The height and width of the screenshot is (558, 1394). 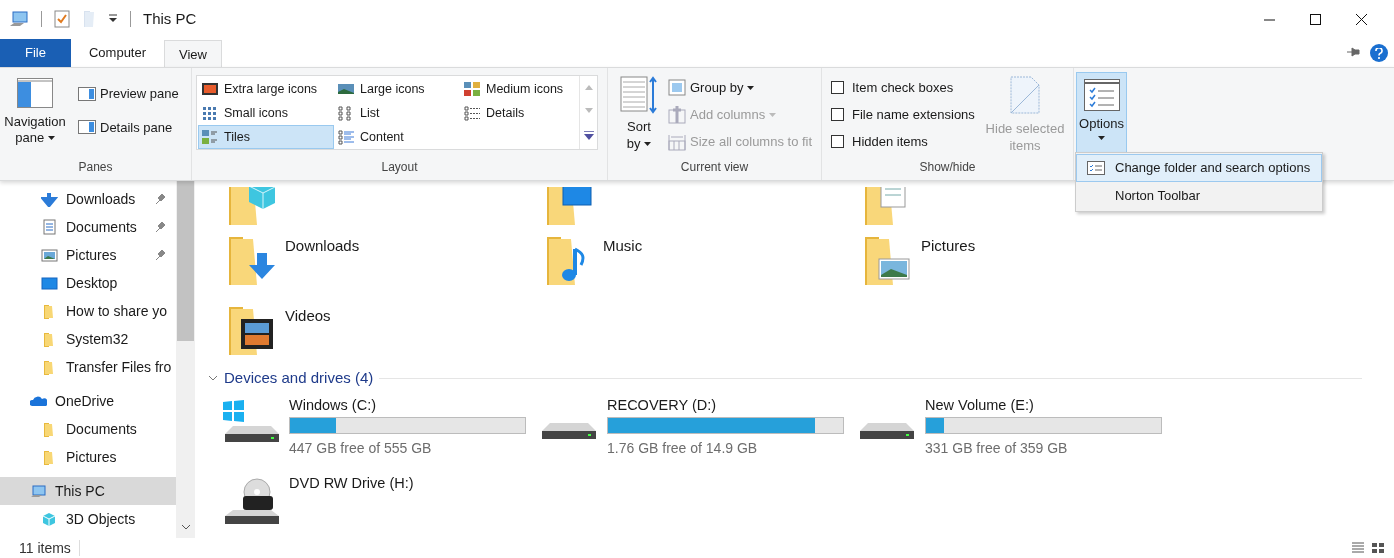 What do you see at coordinates (49, 283) in the screenshot?
I see `monitor-icon` at bounding box center [49, 283].